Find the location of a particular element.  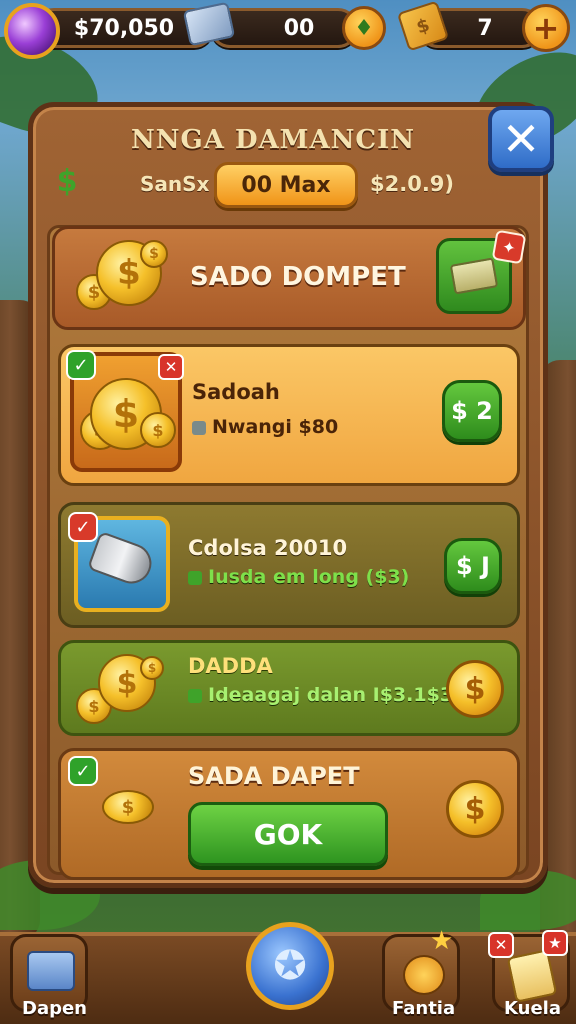

add-currency-button: + is located at coordinates (546, 28).